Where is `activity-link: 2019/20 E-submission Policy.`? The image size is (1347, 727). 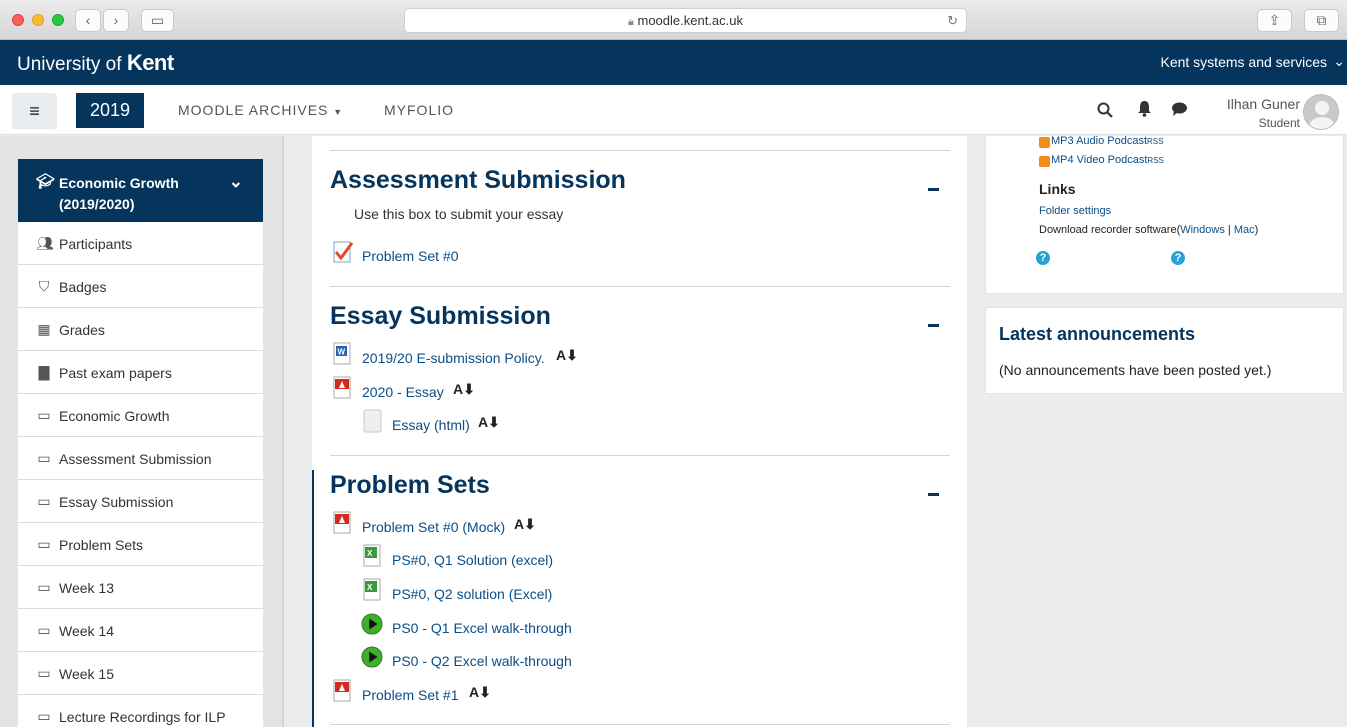 activity-link: 2019/20 E-submission Policy. is located at coordinates (453, 358).